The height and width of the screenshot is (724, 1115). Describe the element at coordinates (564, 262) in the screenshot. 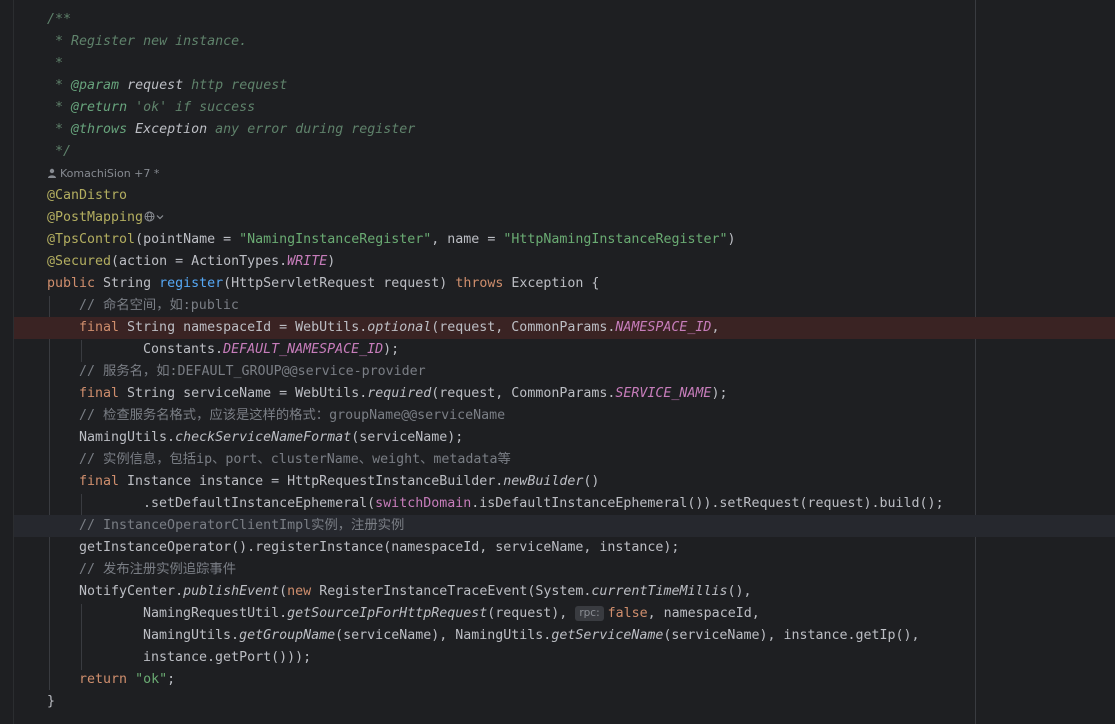

I see `code-line: @Secured(action = ActionTypes.WRITE)` at that location.